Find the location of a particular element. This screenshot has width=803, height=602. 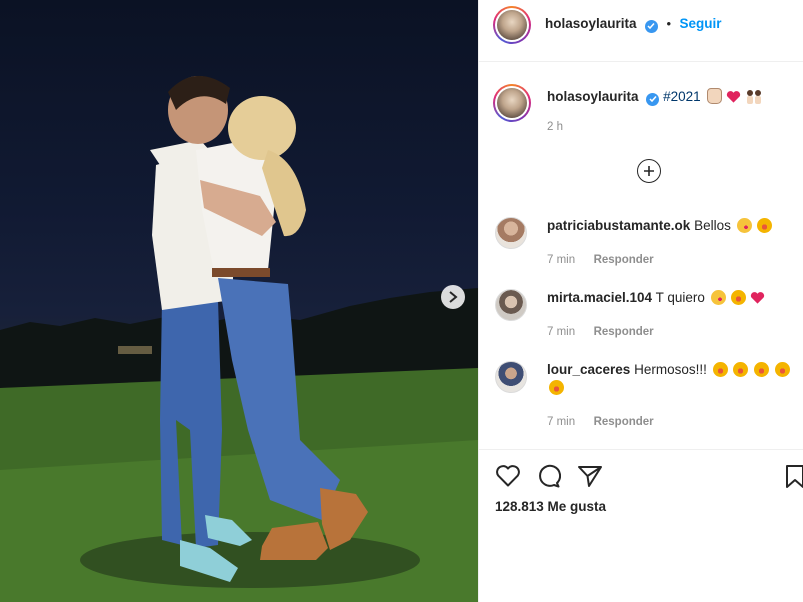

caption-time: 2 h is located at coordinates (555, 127).